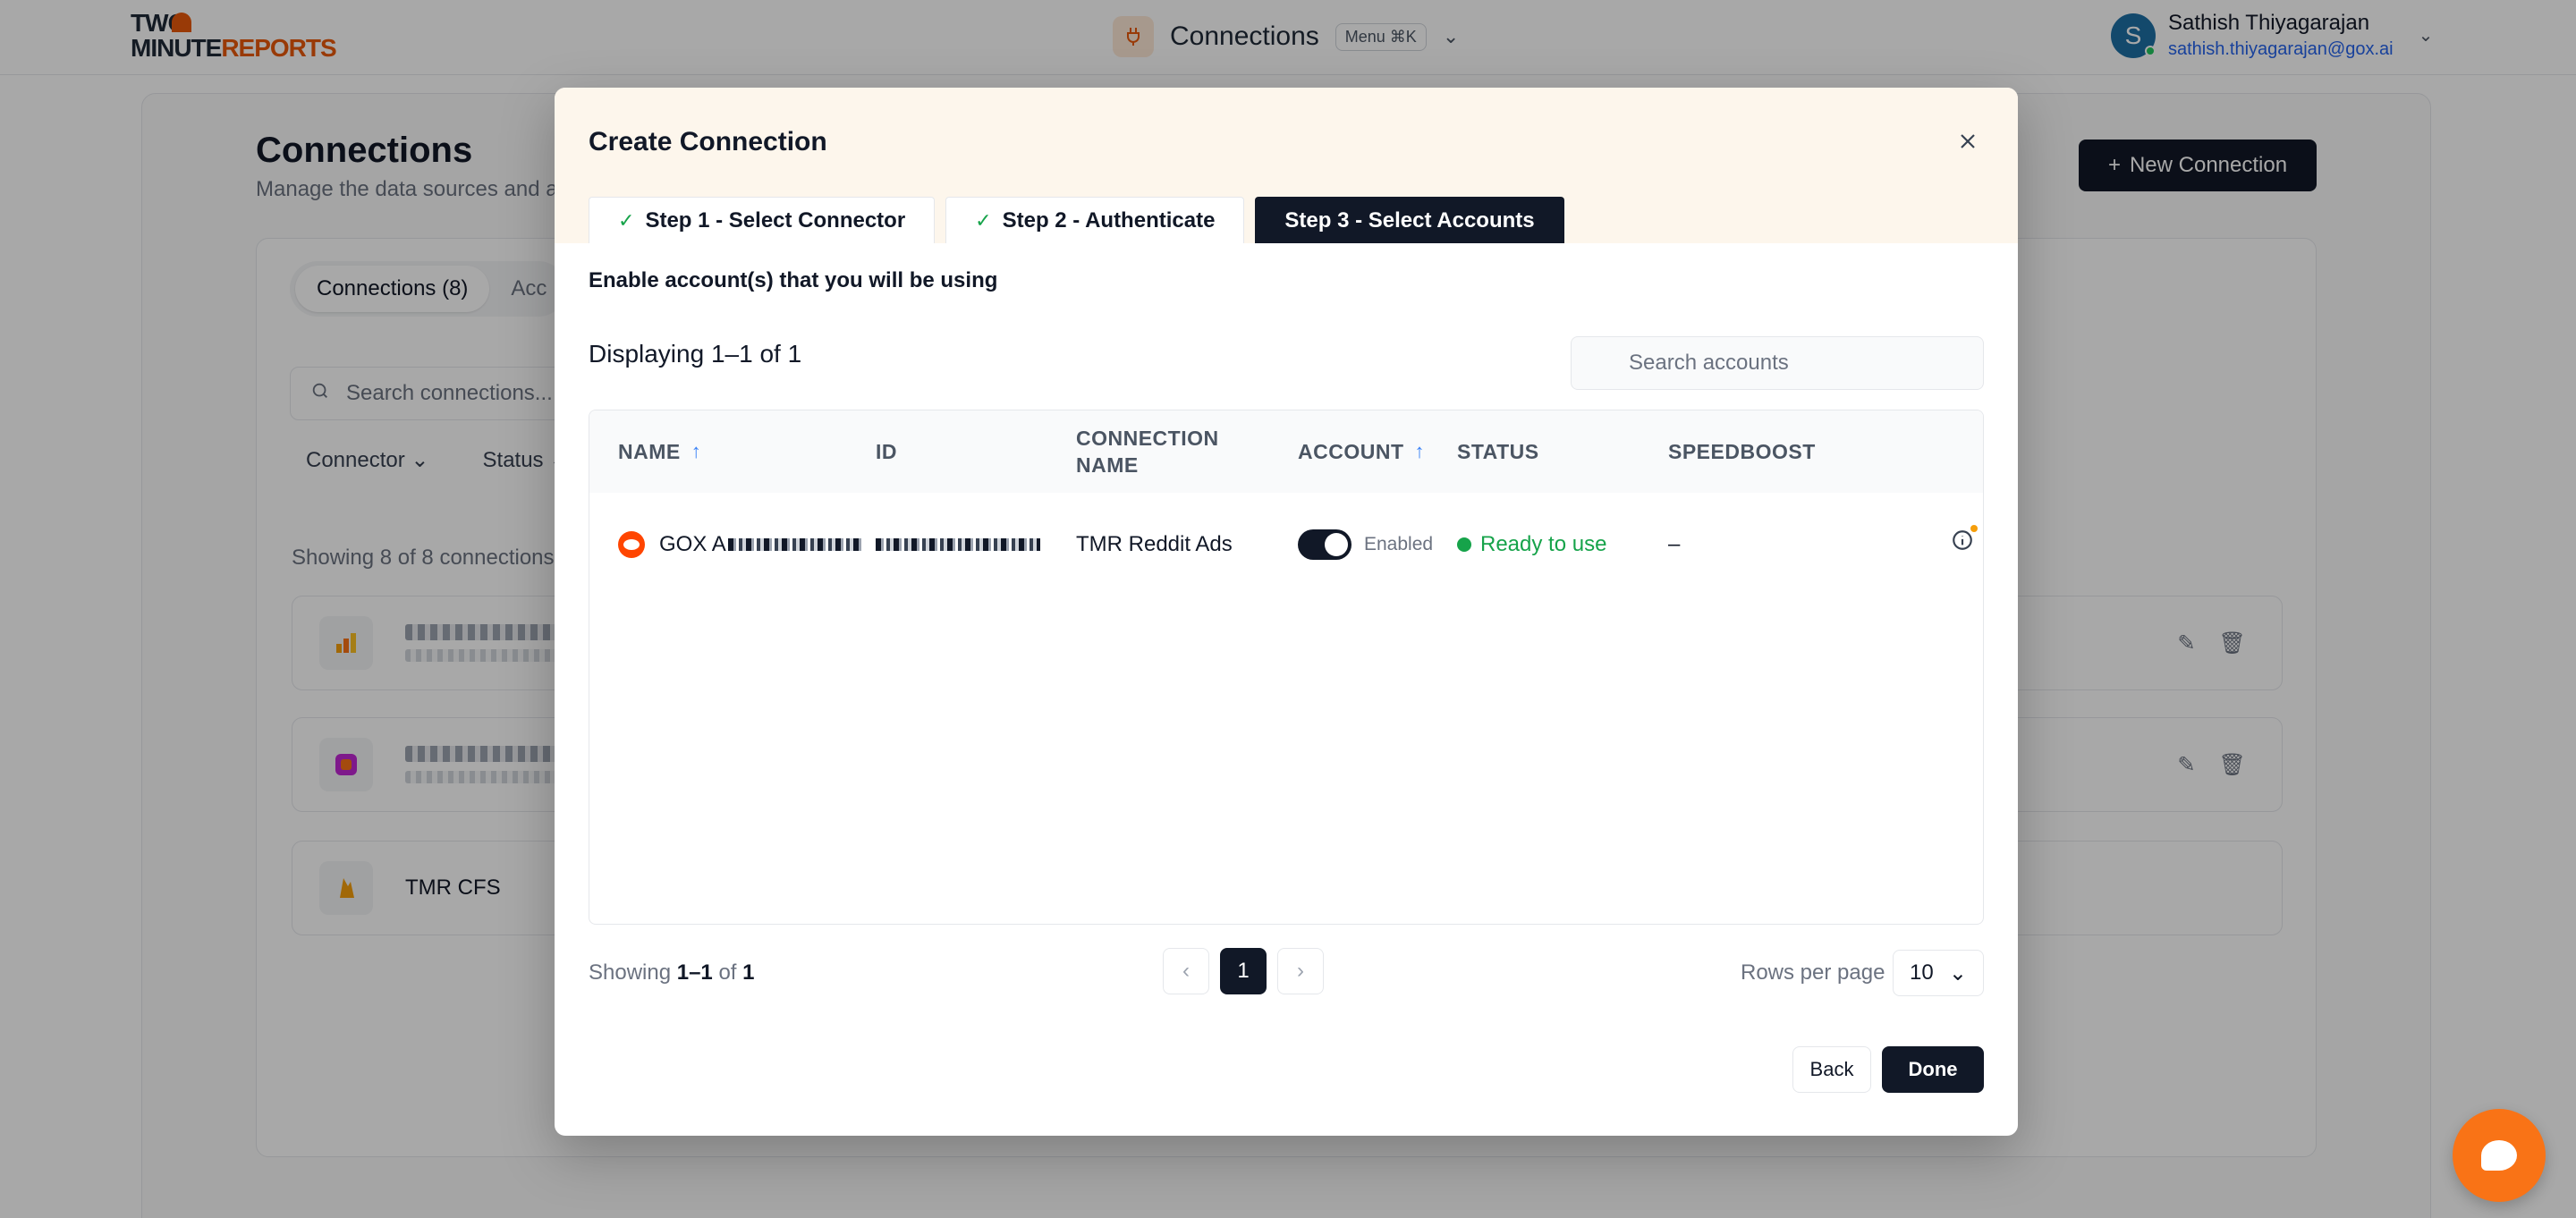  What do you see at coordinates (1813, 972) in the screenshot?
I see `rows-per-page-label: Rows per page` at bounding box center [1813, 972].